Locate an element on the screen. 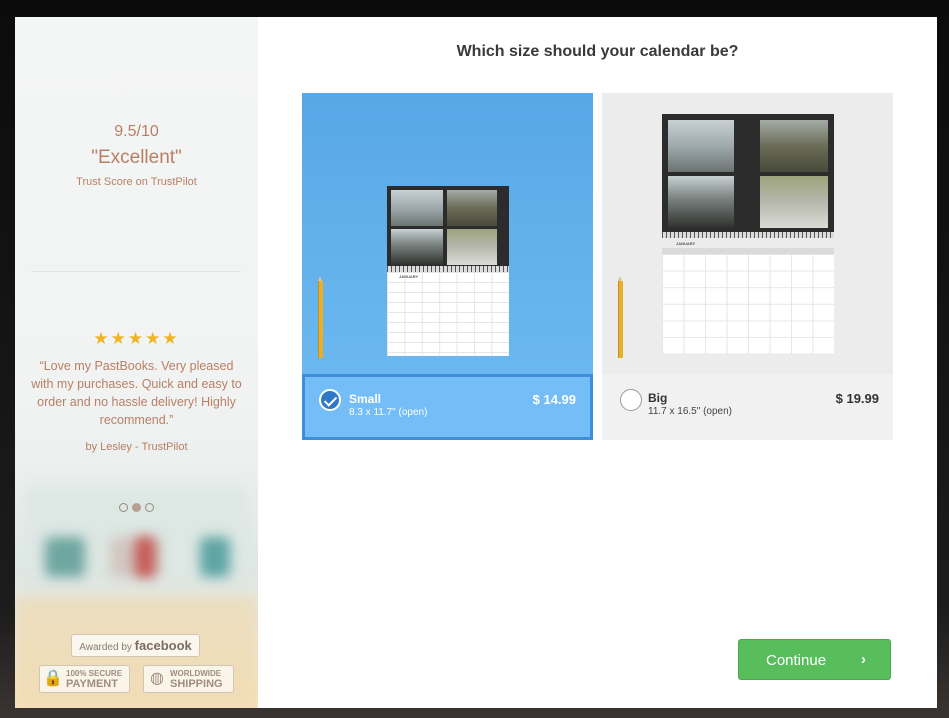 Image resolution: width=949 pixels, height=718 pixels. sidebar-divider is located at coordinates (136, 271).